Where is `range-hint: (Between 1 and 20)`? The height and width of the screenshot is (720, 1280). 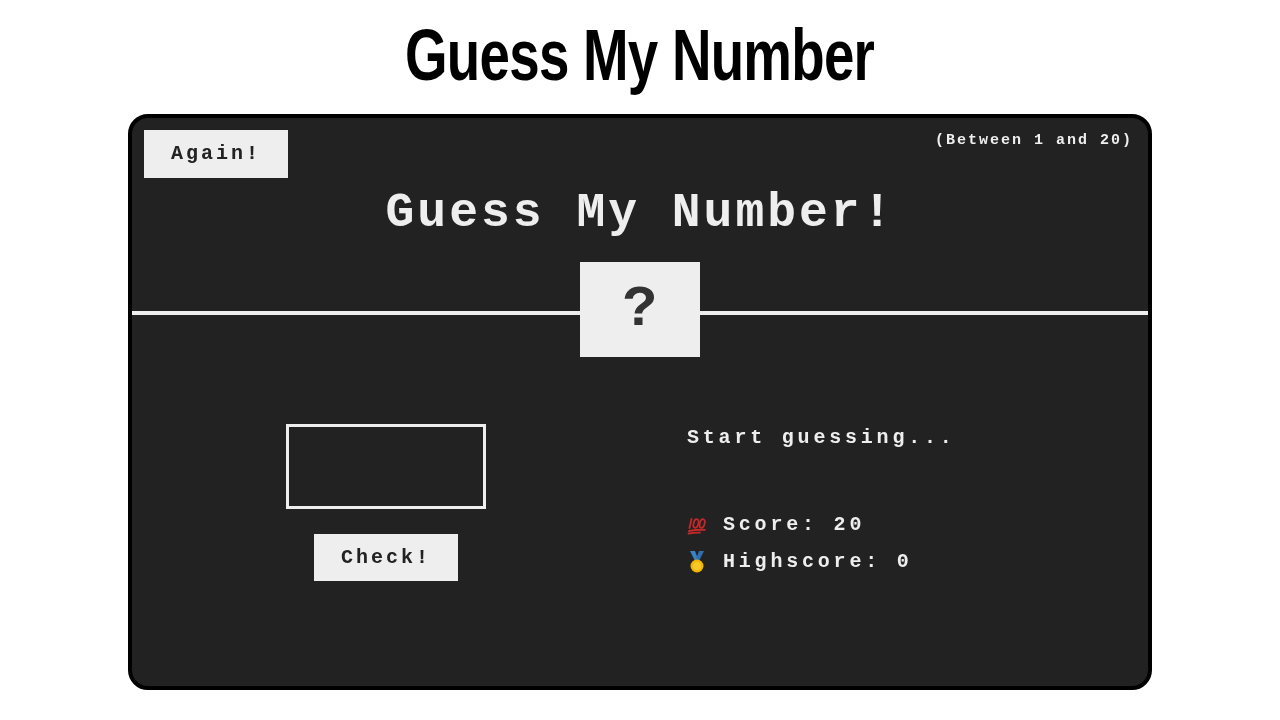
range-hint: (Between 1 and 20) is located at coordinates (1033, 140).